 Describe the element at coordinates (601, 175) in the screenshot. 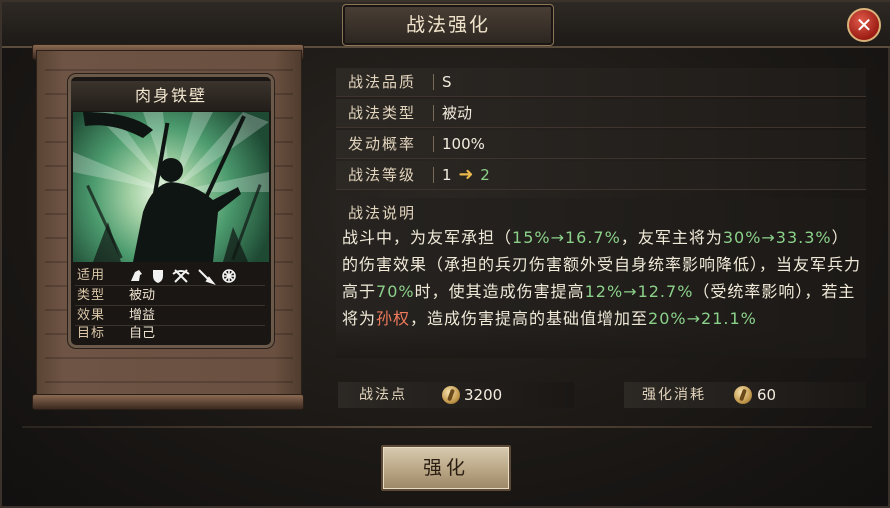

I see `level-row: 战法等级 1 ➜ 2` at that location.